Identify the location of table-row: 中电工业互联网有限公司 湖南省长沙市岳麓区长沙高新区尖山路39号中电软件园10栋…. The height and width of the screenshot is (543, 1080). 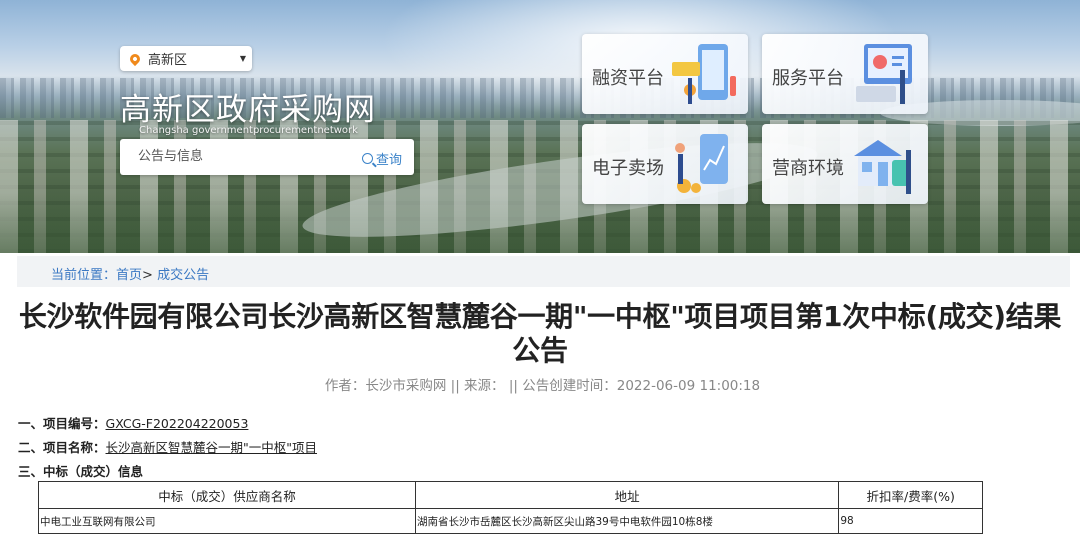
(510, 521).